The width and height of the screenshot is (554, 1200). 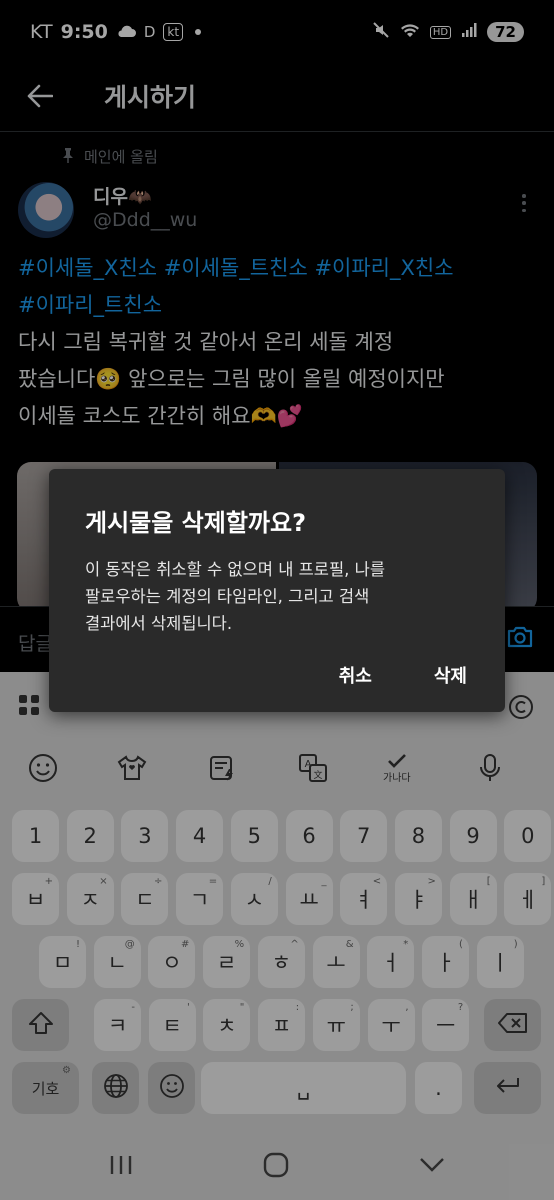 I want to click on dialog-title: 게시물을 삭제할까요?, so click(x=195, y=523).